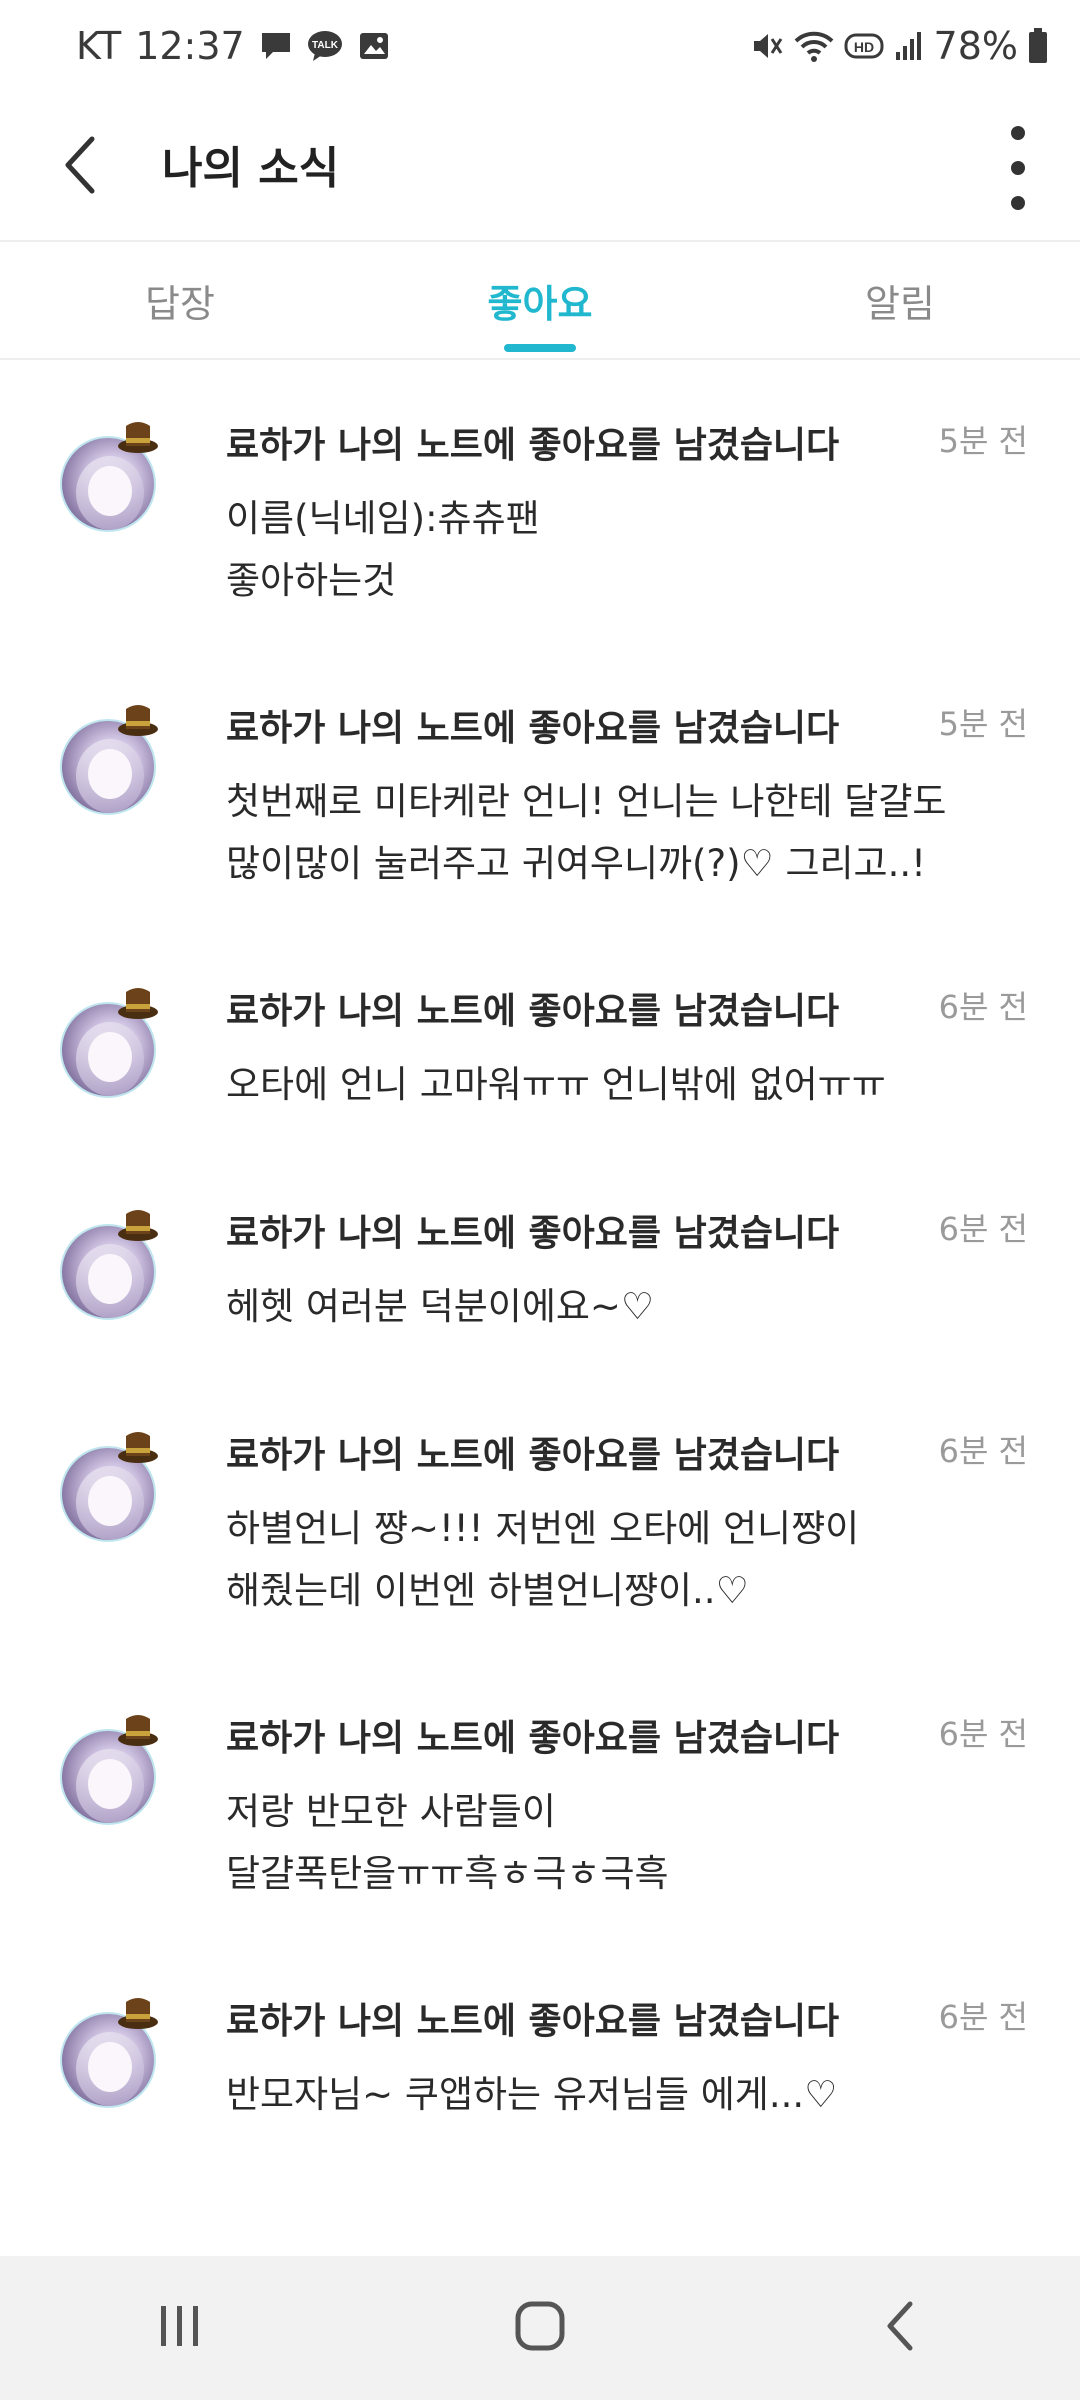 This screenshot has width=1080, height=2400. I want to click on system-nav-bar, so click(540, 2328).